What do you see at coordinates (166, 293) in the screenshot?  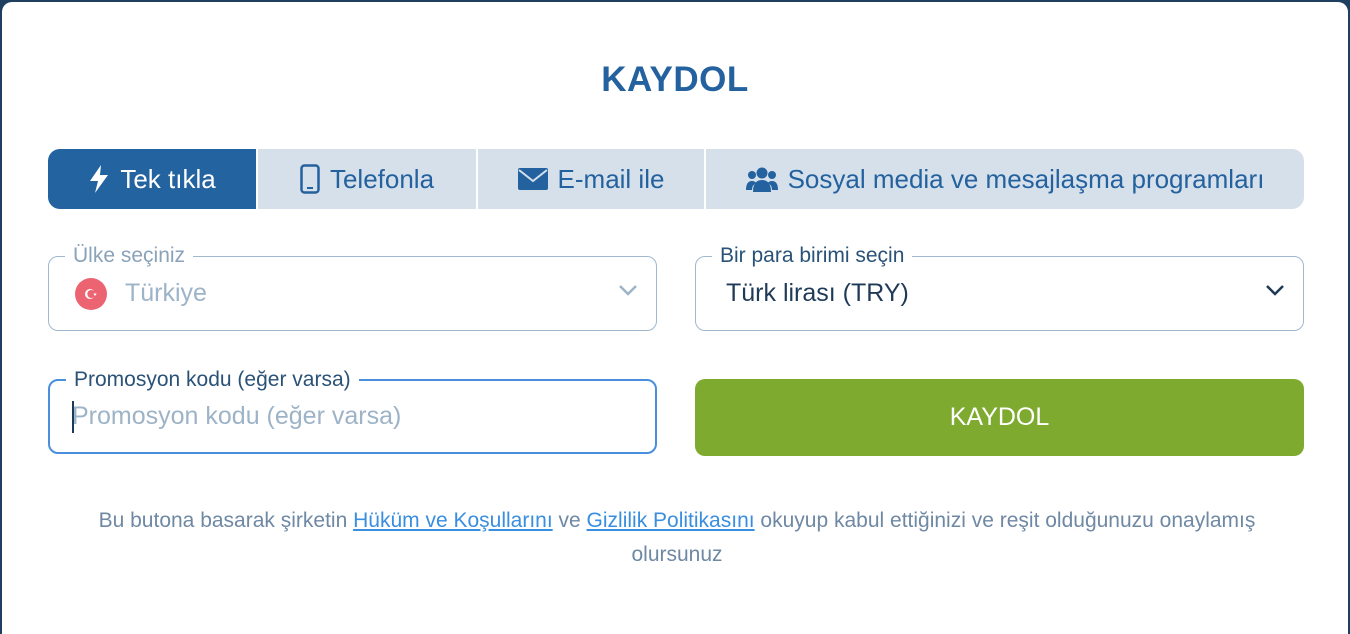 I see `country-value: Türkiye` at bounding box center [166, 293].